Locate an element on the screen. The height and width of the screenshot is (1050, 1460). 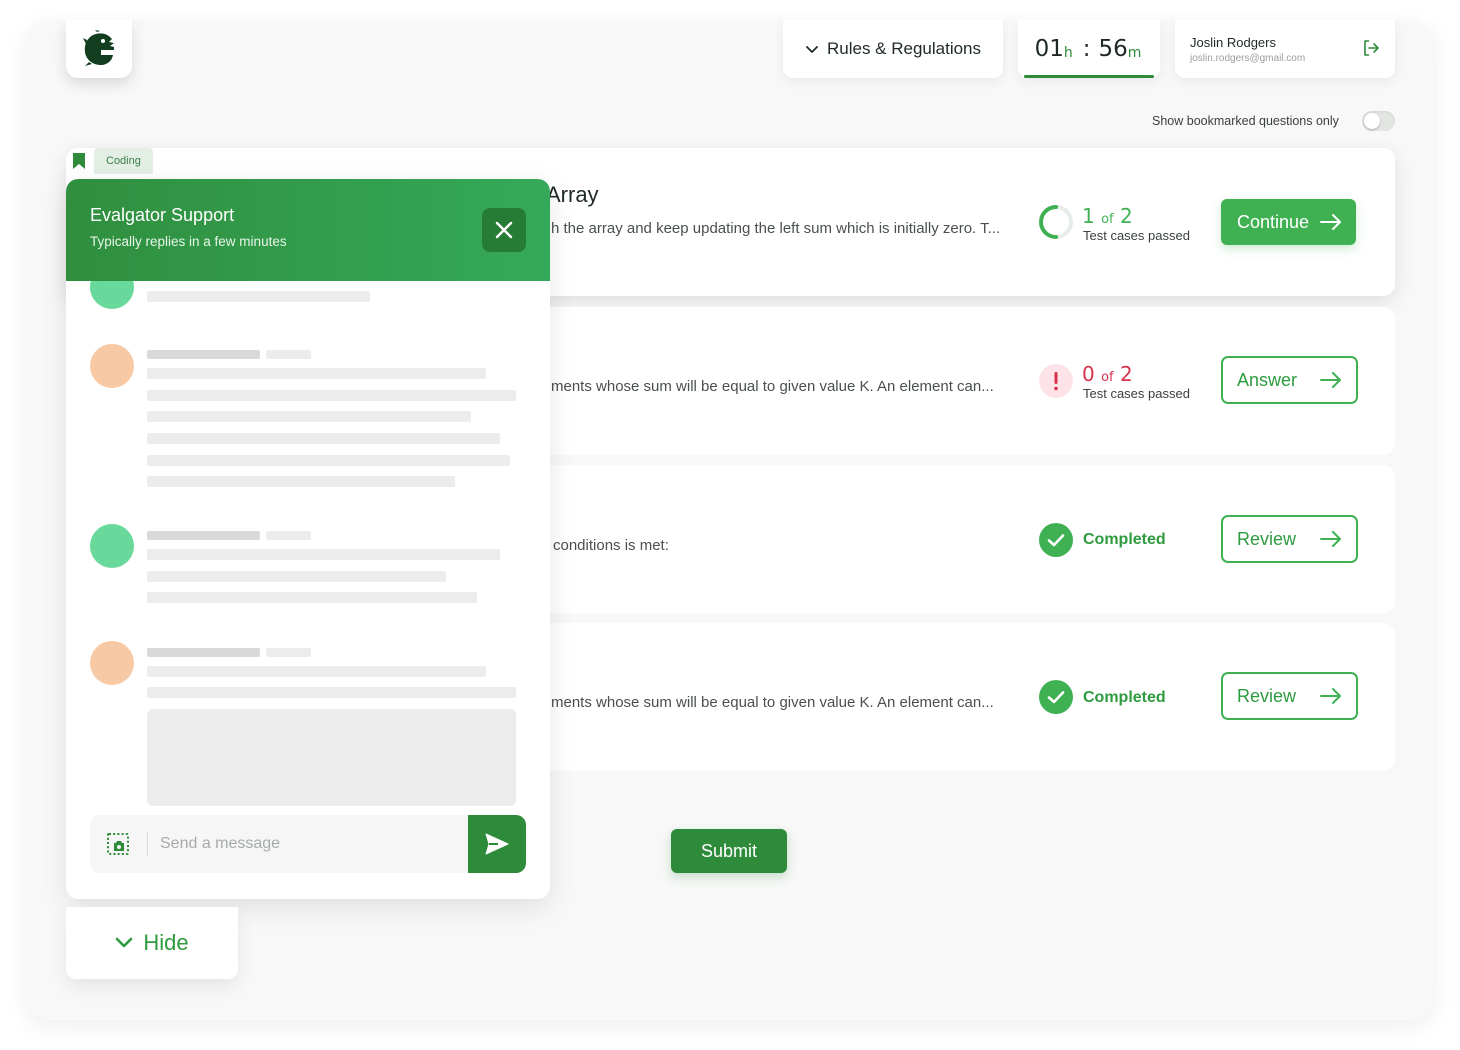
hide-label: Hide is located at coordinates (166, 942).